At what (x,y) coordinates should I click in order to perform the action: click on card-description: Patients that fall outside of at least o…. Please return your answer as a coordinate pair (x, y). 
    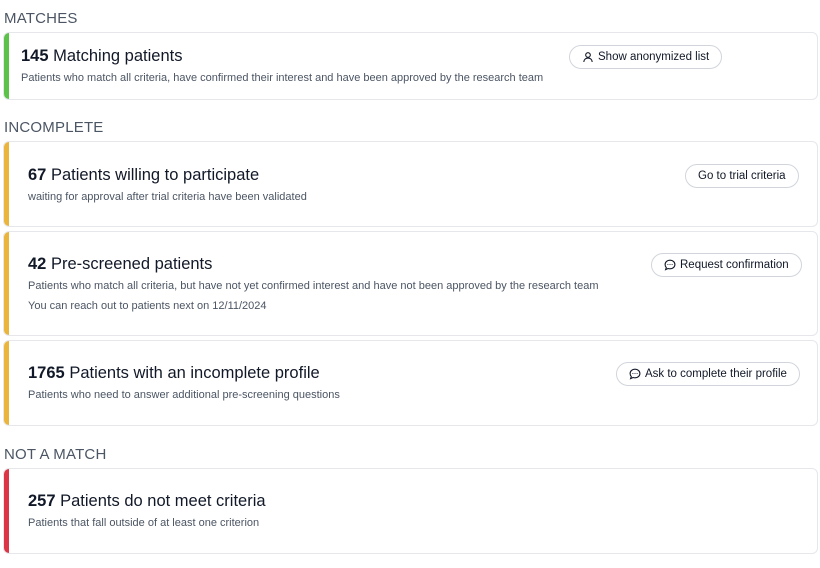
    Looking at the image, I should click on (144, 523).